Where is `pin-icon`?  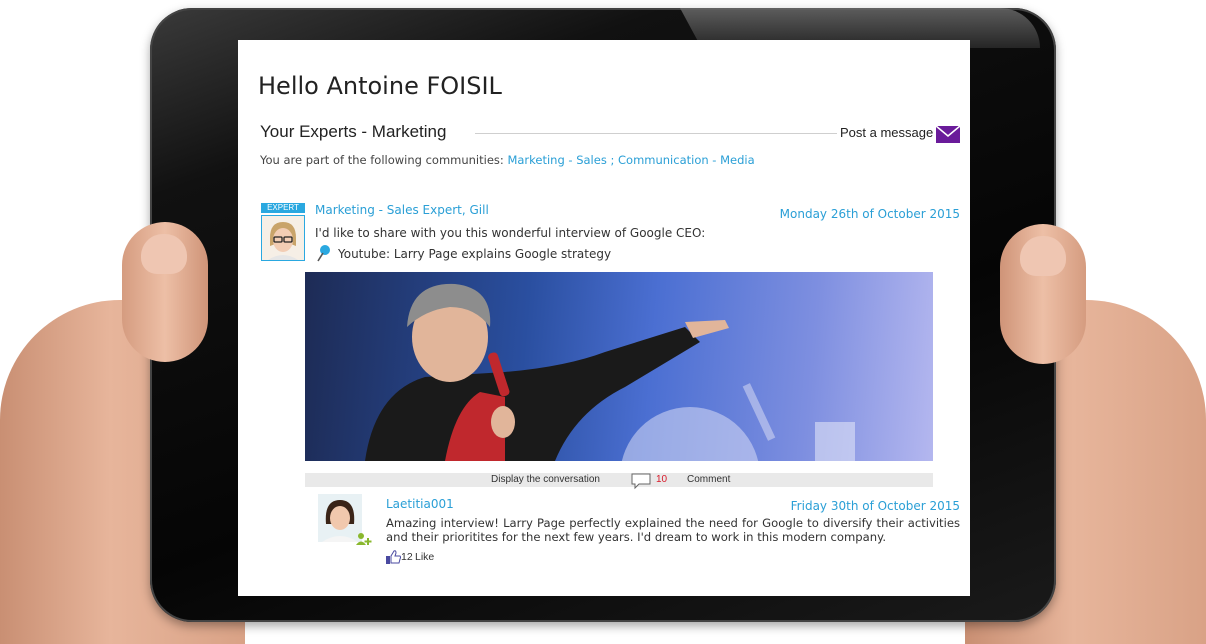
pin-icon is located at coordinates (323, 253).